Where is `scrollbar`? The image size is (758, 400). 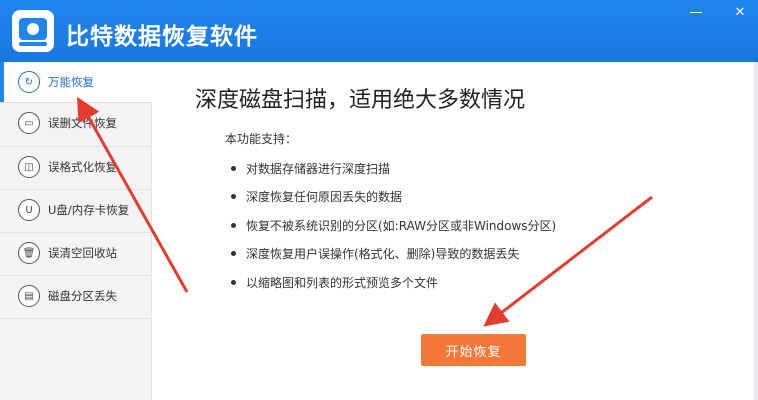
scrollbar is located at coordinates (756, 231).